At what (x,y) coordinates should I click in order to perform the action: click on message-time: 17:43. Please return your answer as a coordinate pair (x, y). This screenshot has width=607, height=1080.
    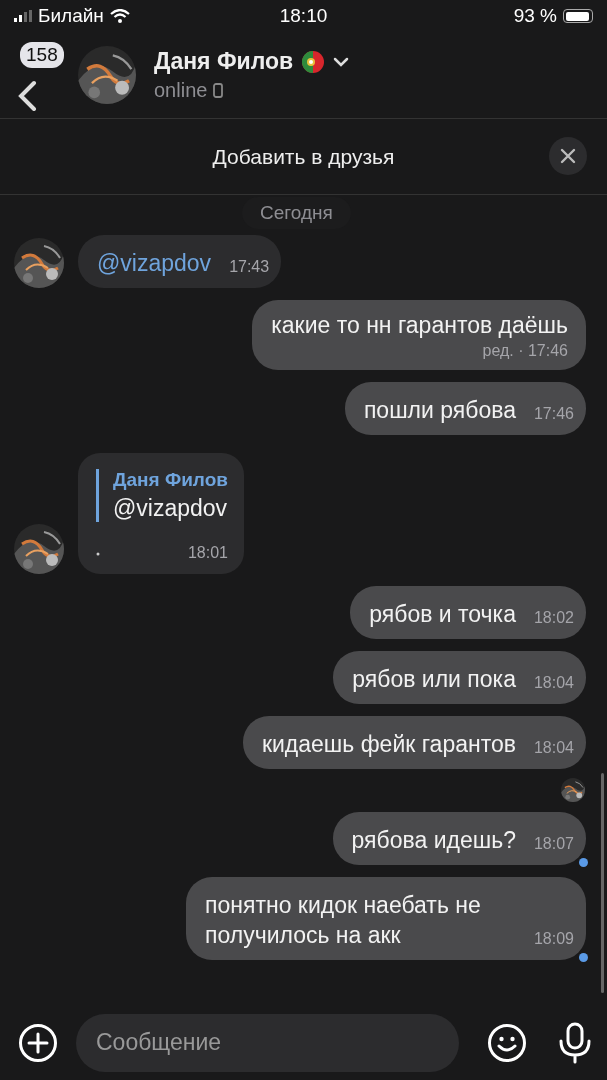
    Looking at the image, I should click on (249, 267).